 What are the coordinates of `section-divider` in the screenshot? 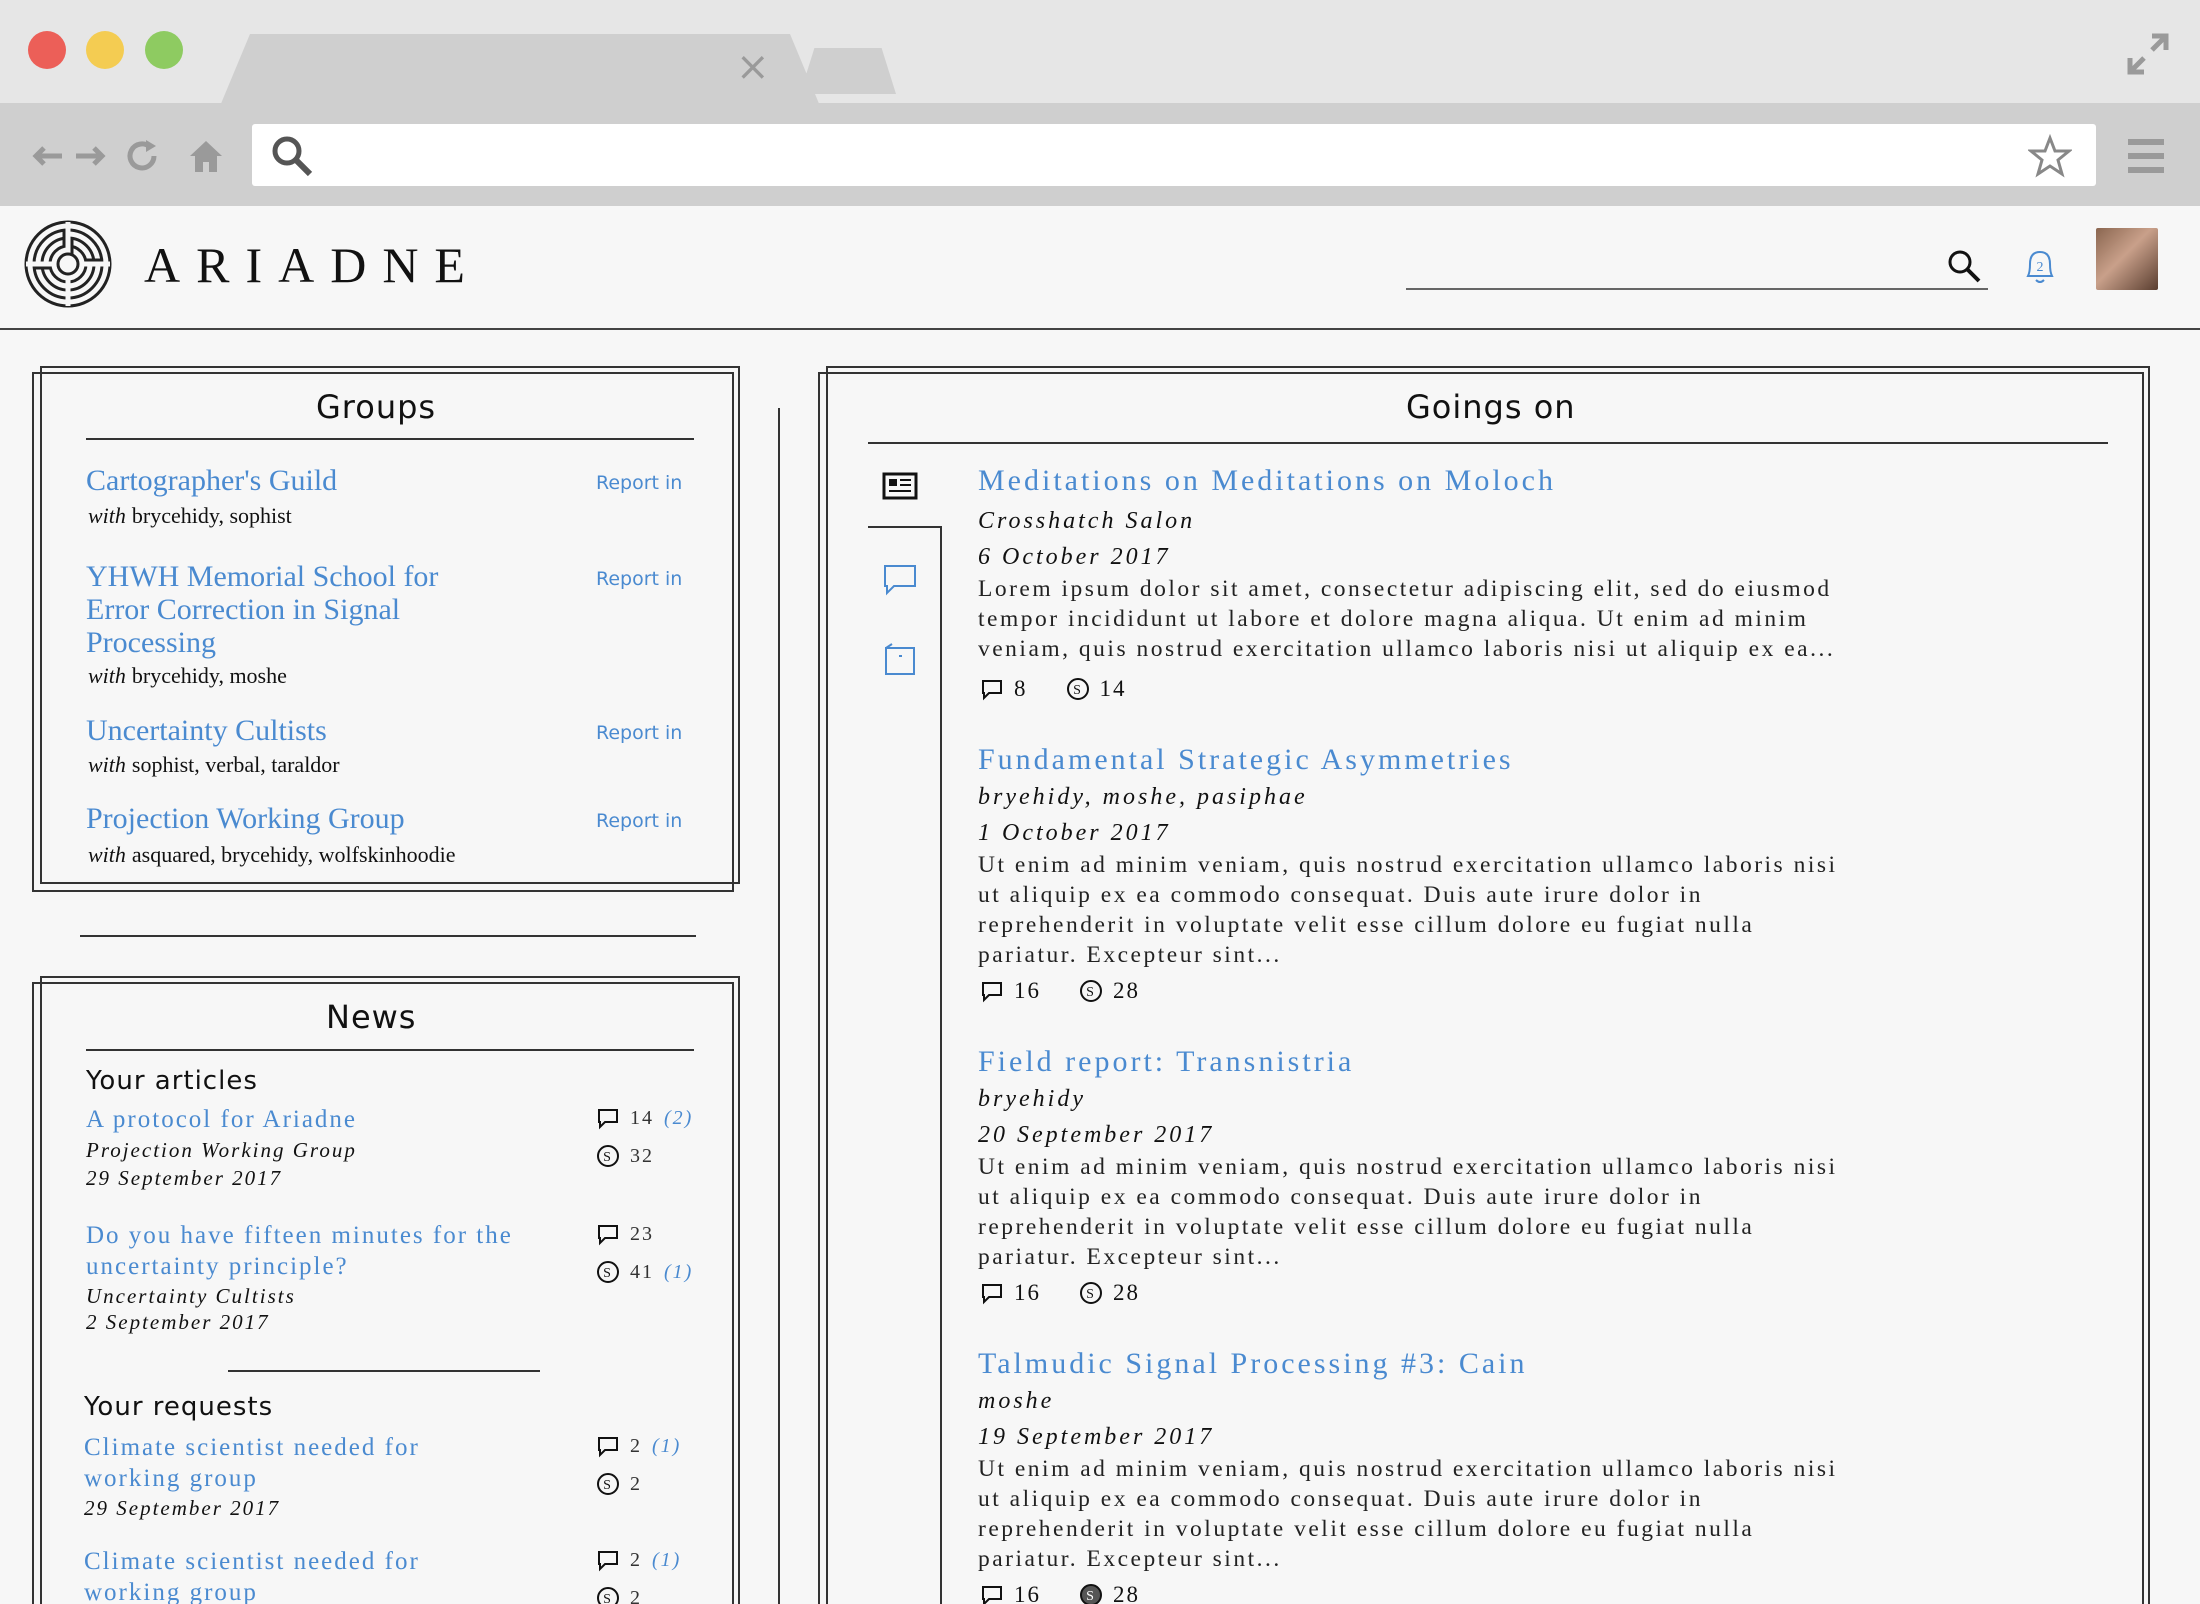 It's located at (388, 936).